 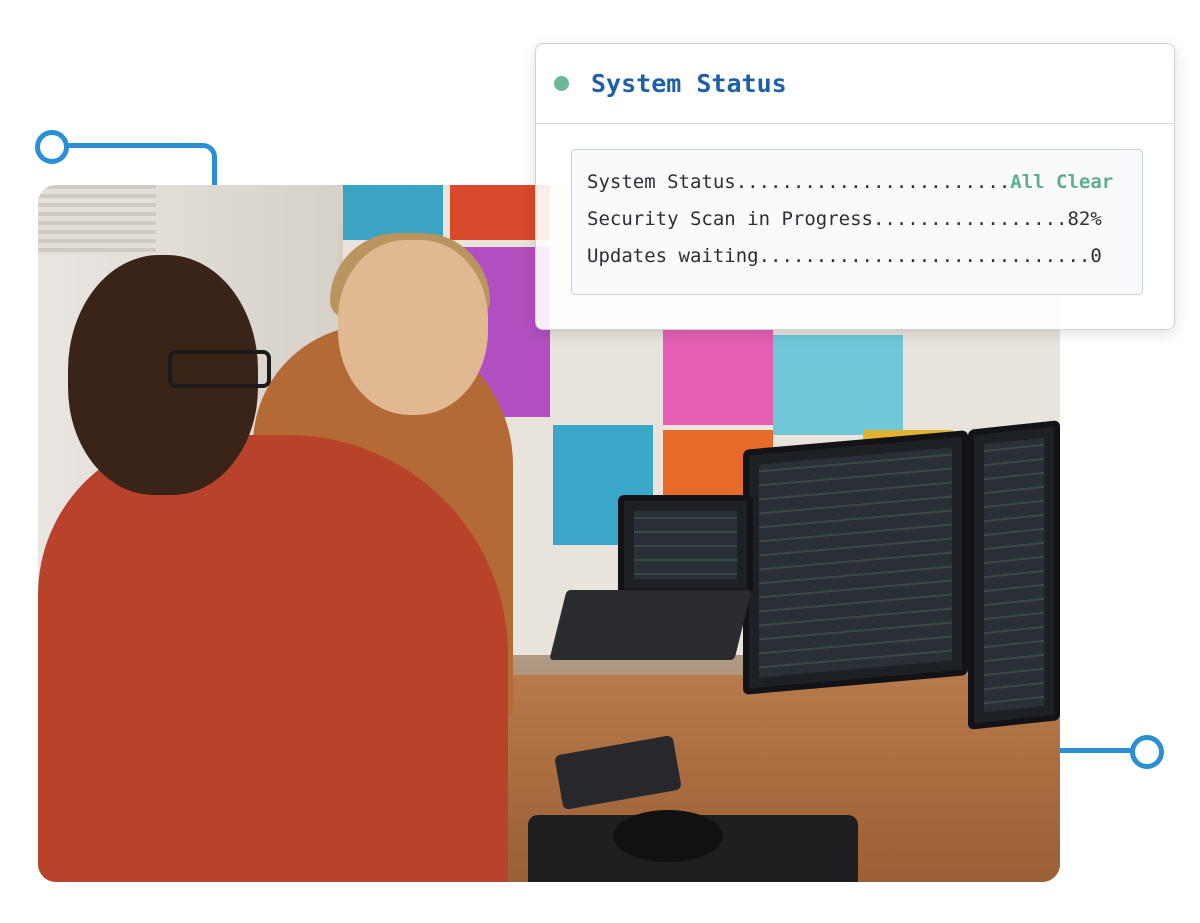 What do you see at coordinates (1084, 219) in the screenshot?
I see `row-value: 82%` at bounding box center [1084, 219].